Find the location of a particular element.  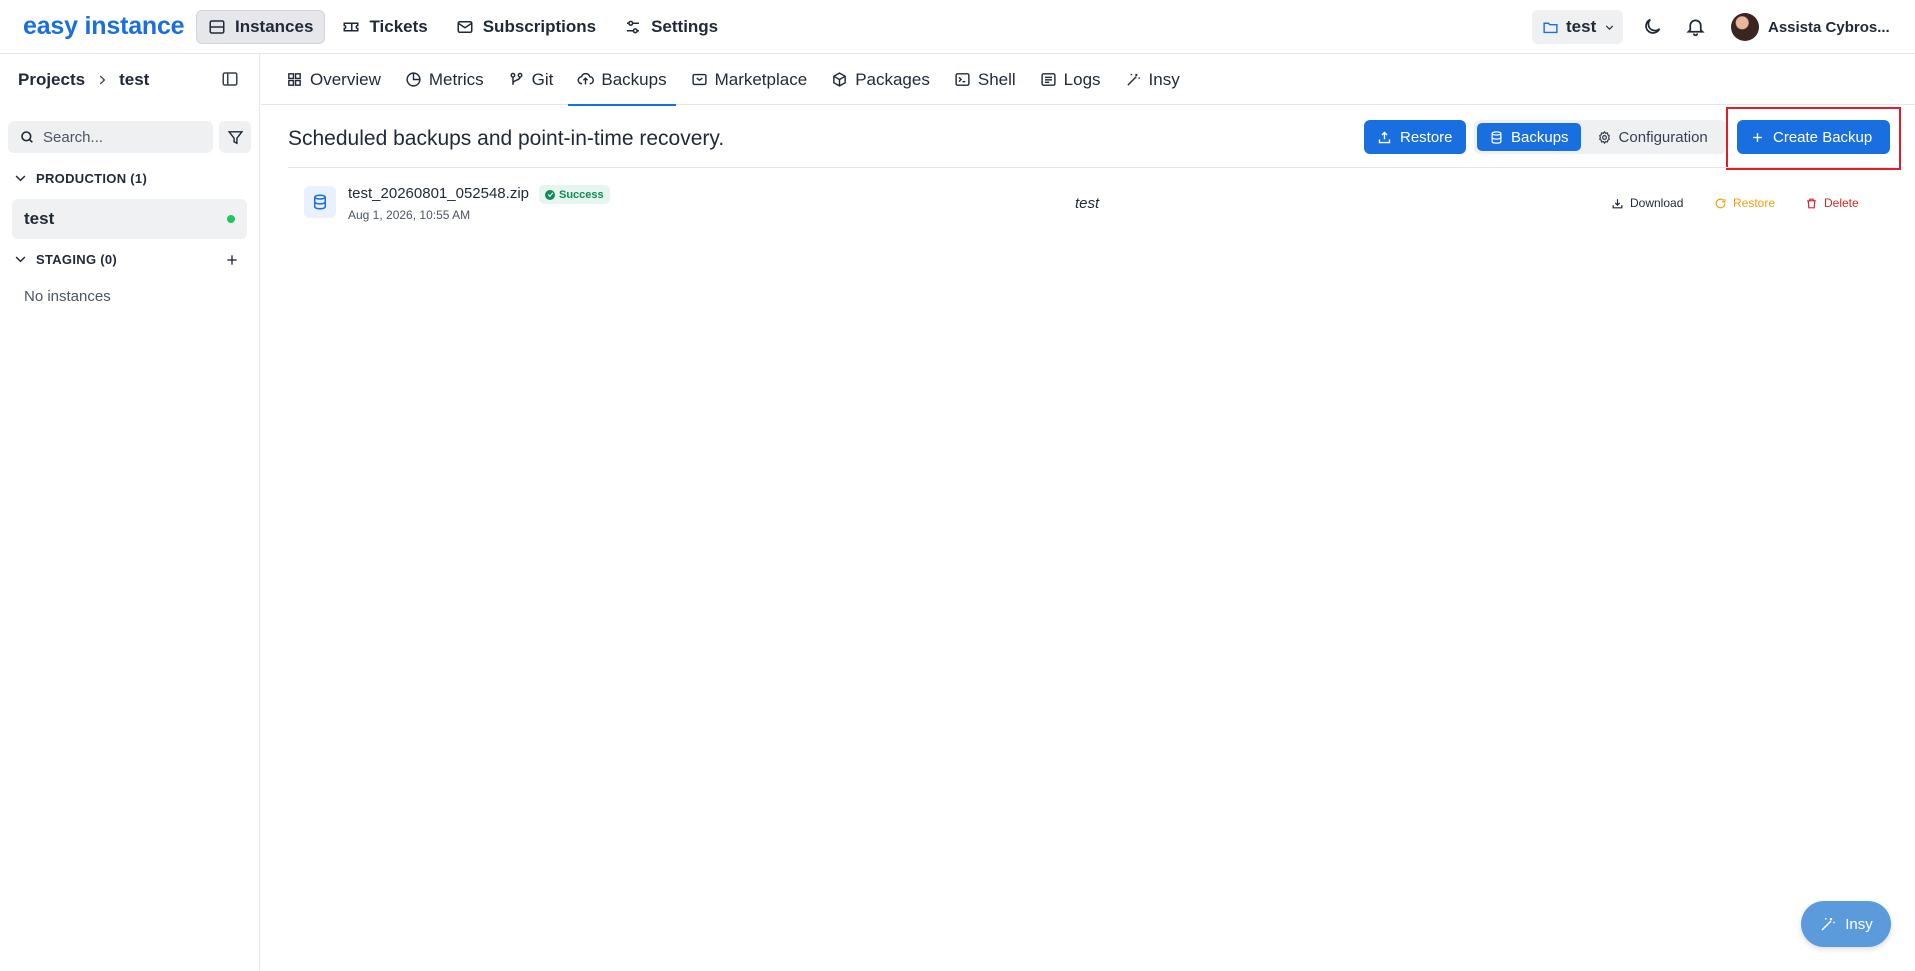

nav-subscriptions-label: Subscriptions is located at coordinates (539, 26).